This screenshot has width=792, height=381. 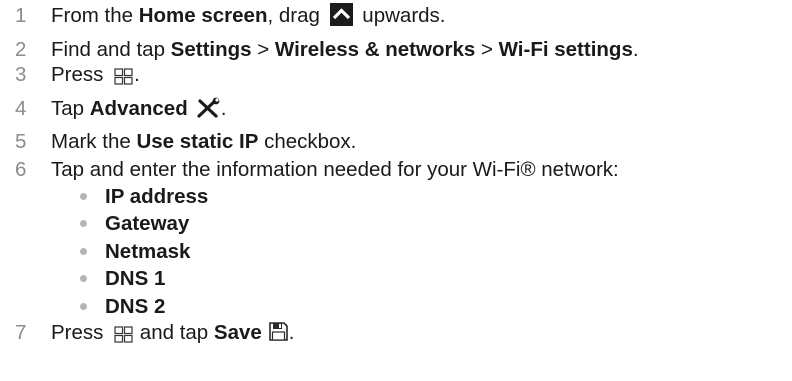 What do you see at coordinates (21, 141) in the screenshot?
I see `step-number: 5` at bounding box center [21, 141].